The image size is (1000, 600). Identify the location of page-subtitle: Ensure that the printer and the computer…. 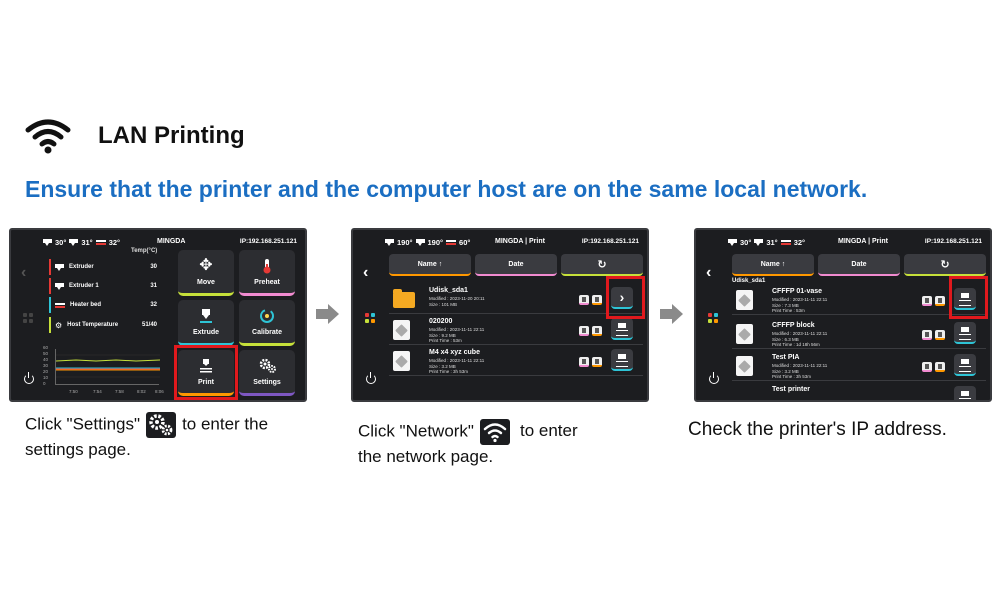
(446, 189).